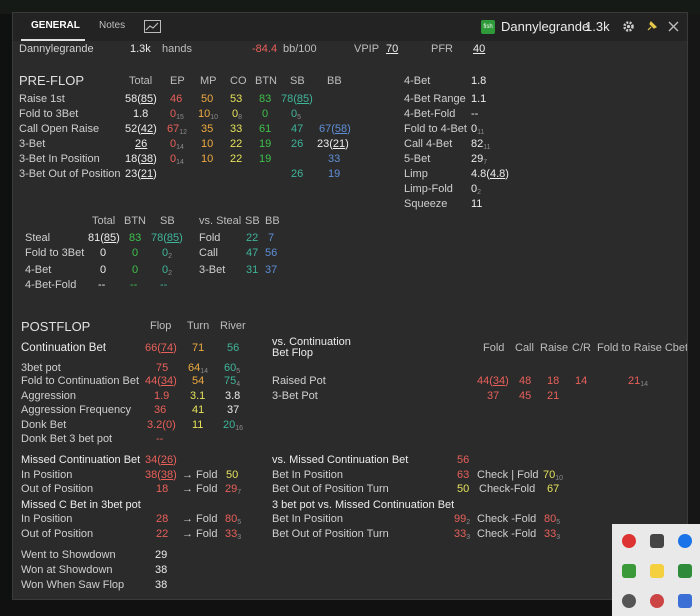 The height and width of the screenshot is (616, 700). I want to click on preflop-right-label: 4-Bet-Fold, so click(430, 114).